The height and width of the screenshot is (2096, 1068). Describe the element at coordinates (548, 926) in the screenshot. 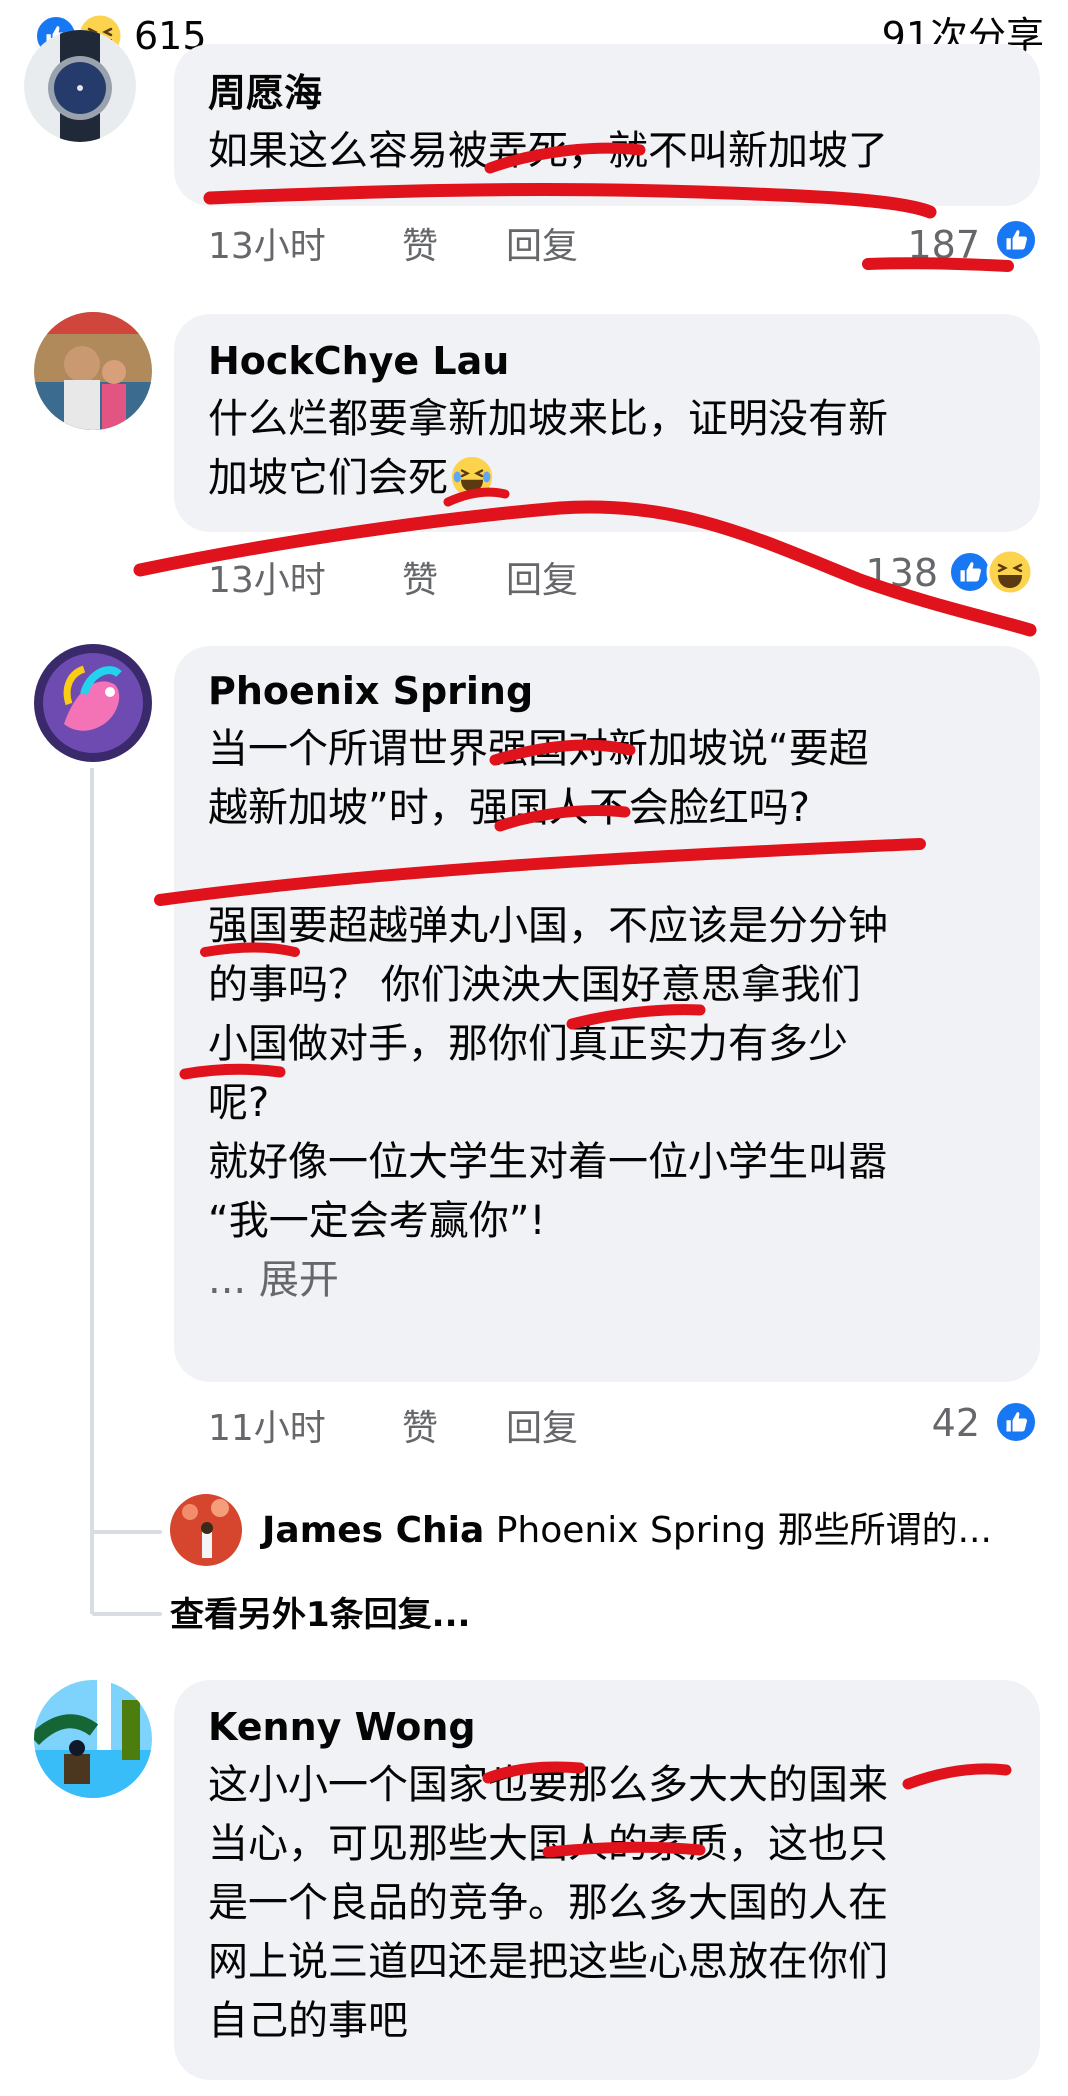

I see `comment-line: 强国要超越弹丸小国，不应该是分分钟` at that location.